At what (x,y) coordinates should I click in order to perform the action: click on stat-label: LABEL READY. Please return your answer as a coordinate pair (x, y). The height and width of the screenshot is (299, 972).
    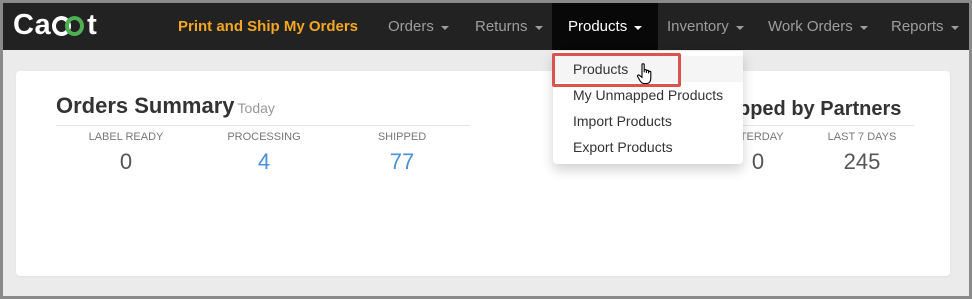
    Looking at the image, I should click on (126, 137).